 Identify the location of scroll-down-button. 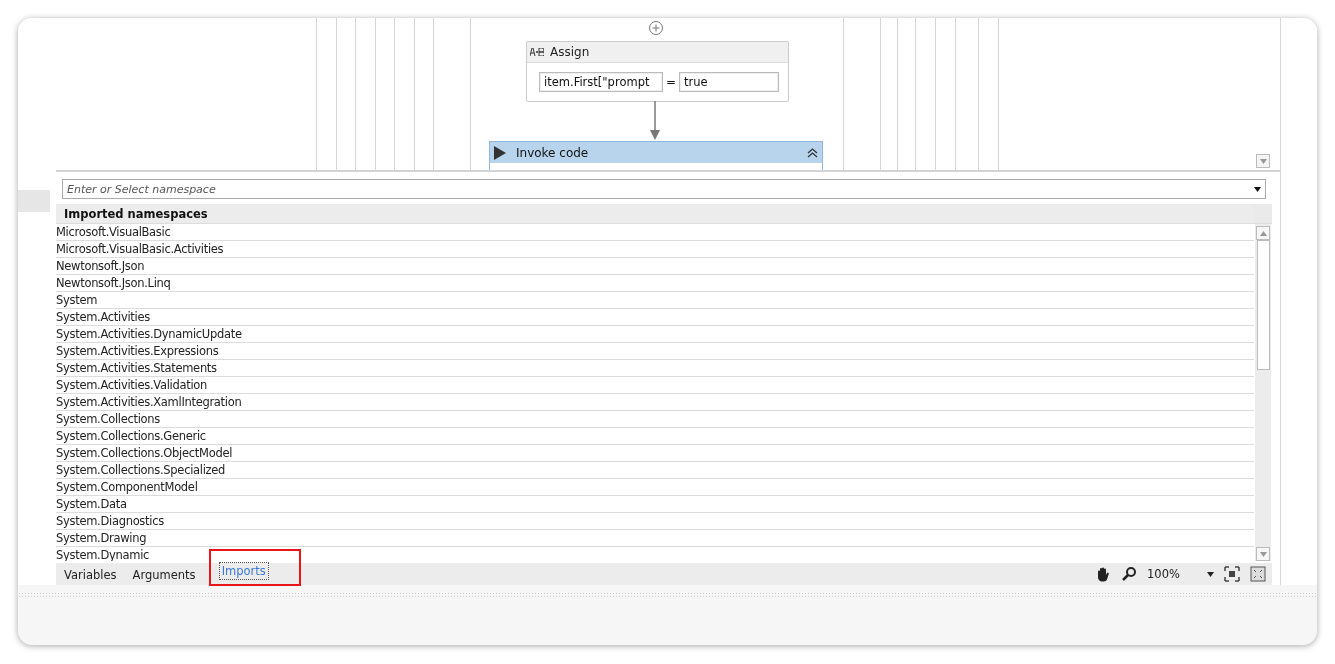
(1263, 161).